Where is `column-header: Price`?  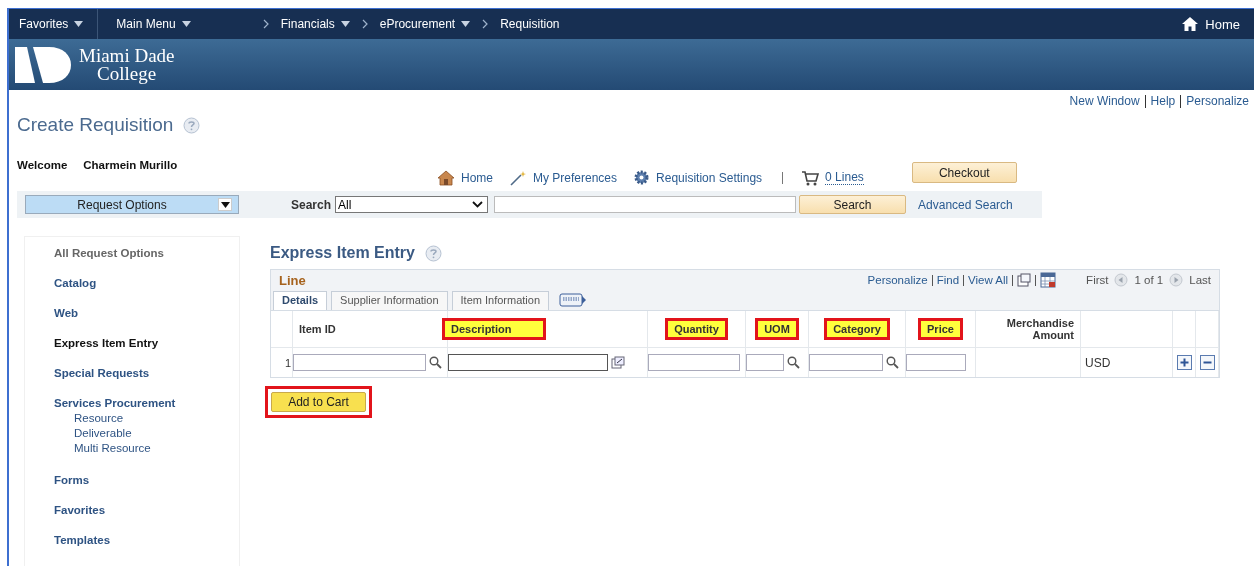 column-header: Price is located at coordinates (940, 329).